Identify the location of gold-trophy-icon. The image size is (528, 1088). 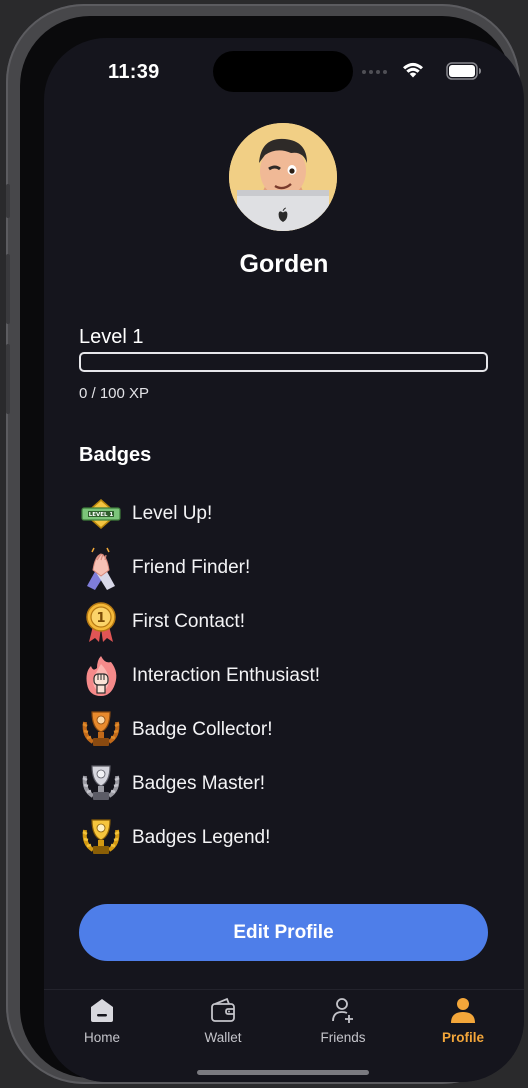
(101, 836).